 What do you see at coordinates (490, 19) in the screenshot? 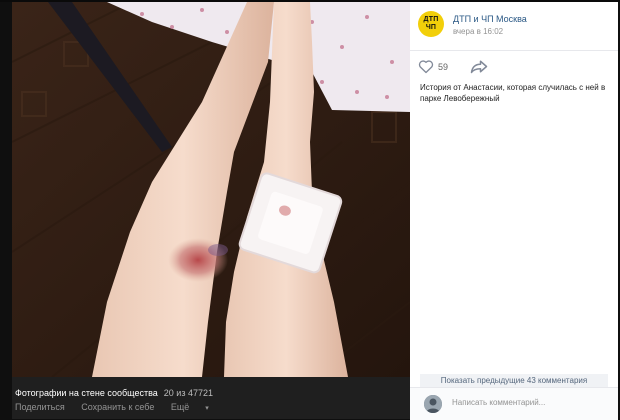
I see `group-name-link: ДТП и ЧП Москва` at bounding box center [490, 19].